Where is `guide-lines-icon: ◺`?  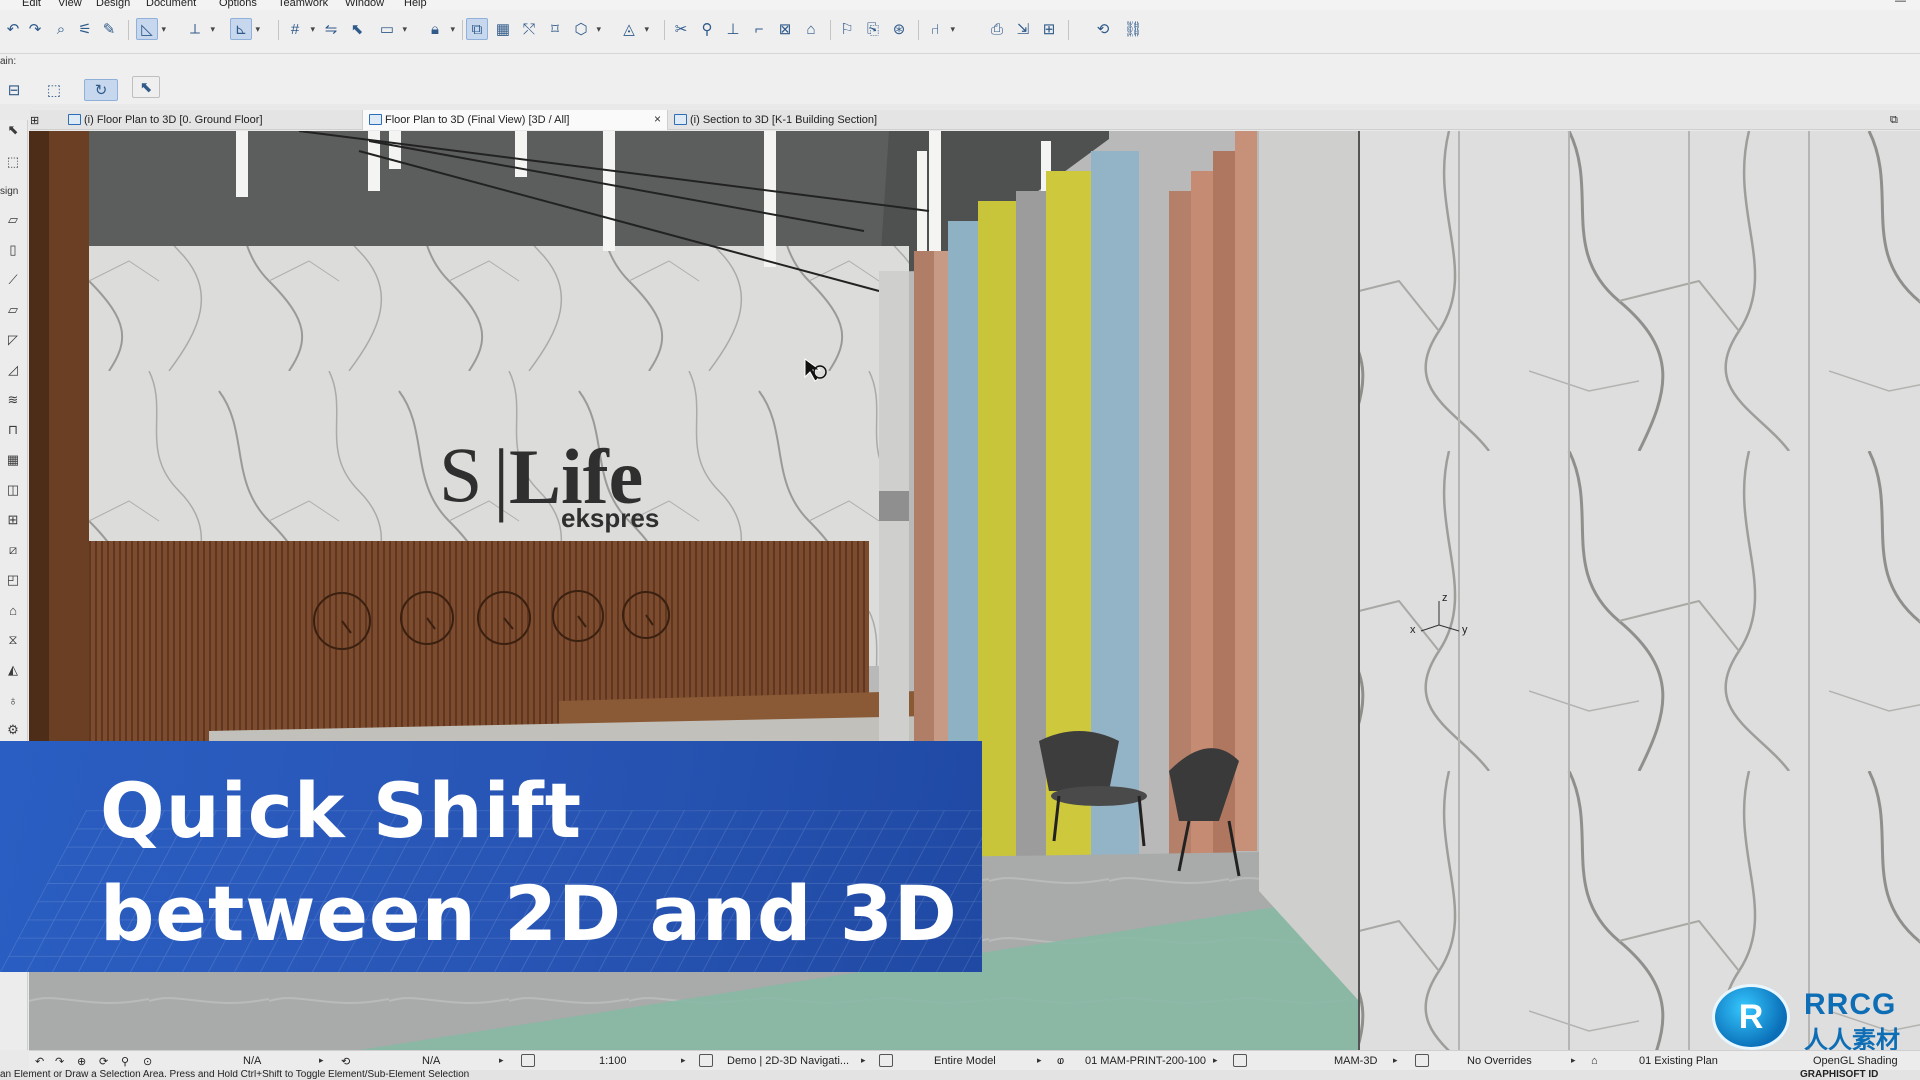
guide-lines-icon: ◺ is located at coordinates (151, 29).